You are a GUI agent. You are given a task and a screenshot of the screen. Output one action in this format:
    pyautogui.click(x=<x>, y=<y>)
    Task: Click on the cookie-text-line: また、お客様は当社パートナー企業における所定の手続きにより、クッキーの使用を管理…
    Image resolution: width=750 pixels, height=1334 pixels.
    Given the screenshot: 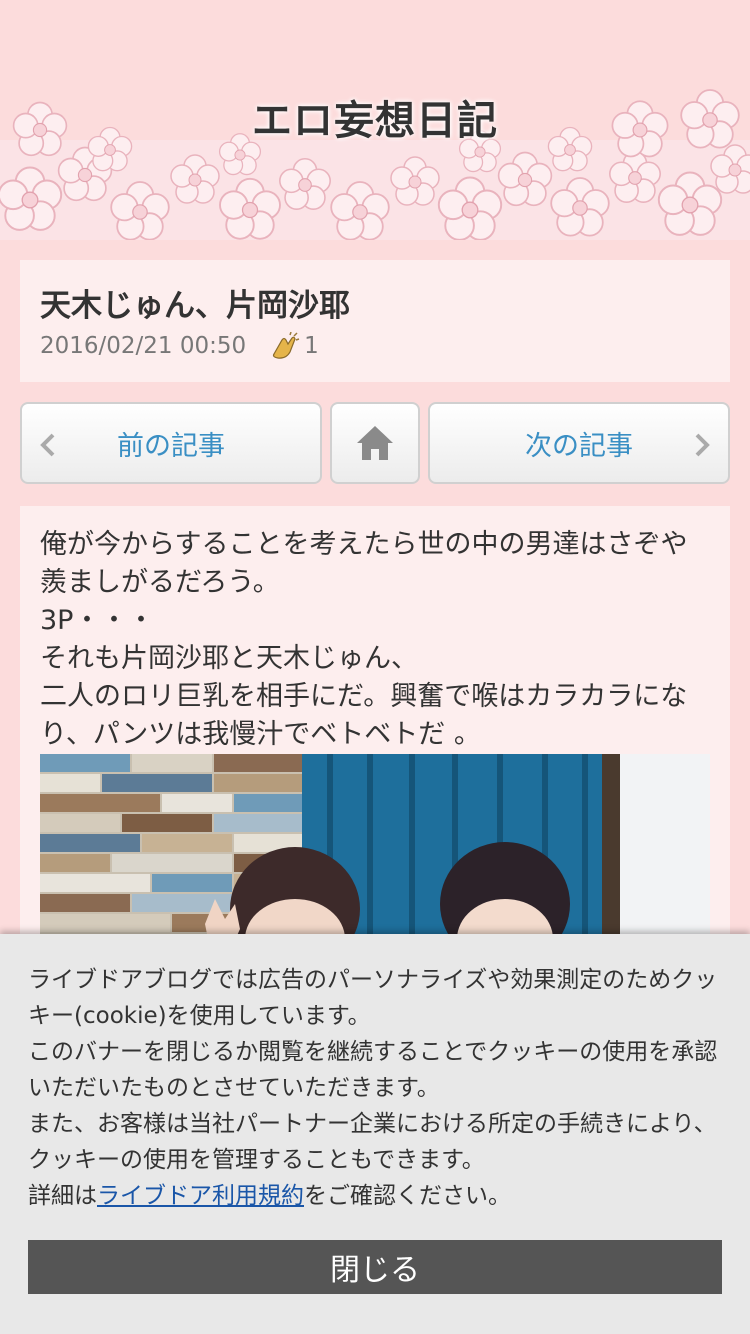 What is the action you would take?
    pyautogui.click(x=372, y=1142)
    